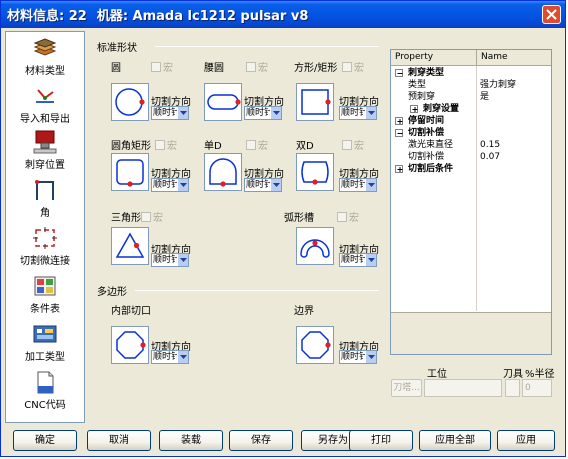 This screenshot has width=568, height=459. I want to click on shape-box-circle, so click(130, 102).